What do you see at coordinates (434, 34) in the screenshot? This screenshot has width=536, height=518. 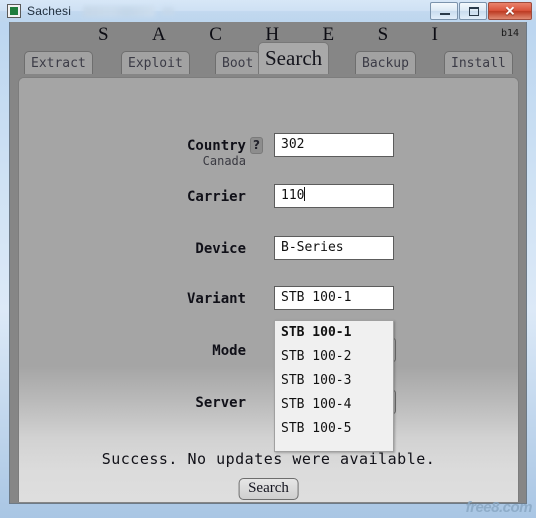 I see `brand-letter: I` at bounding box center [434, 34].